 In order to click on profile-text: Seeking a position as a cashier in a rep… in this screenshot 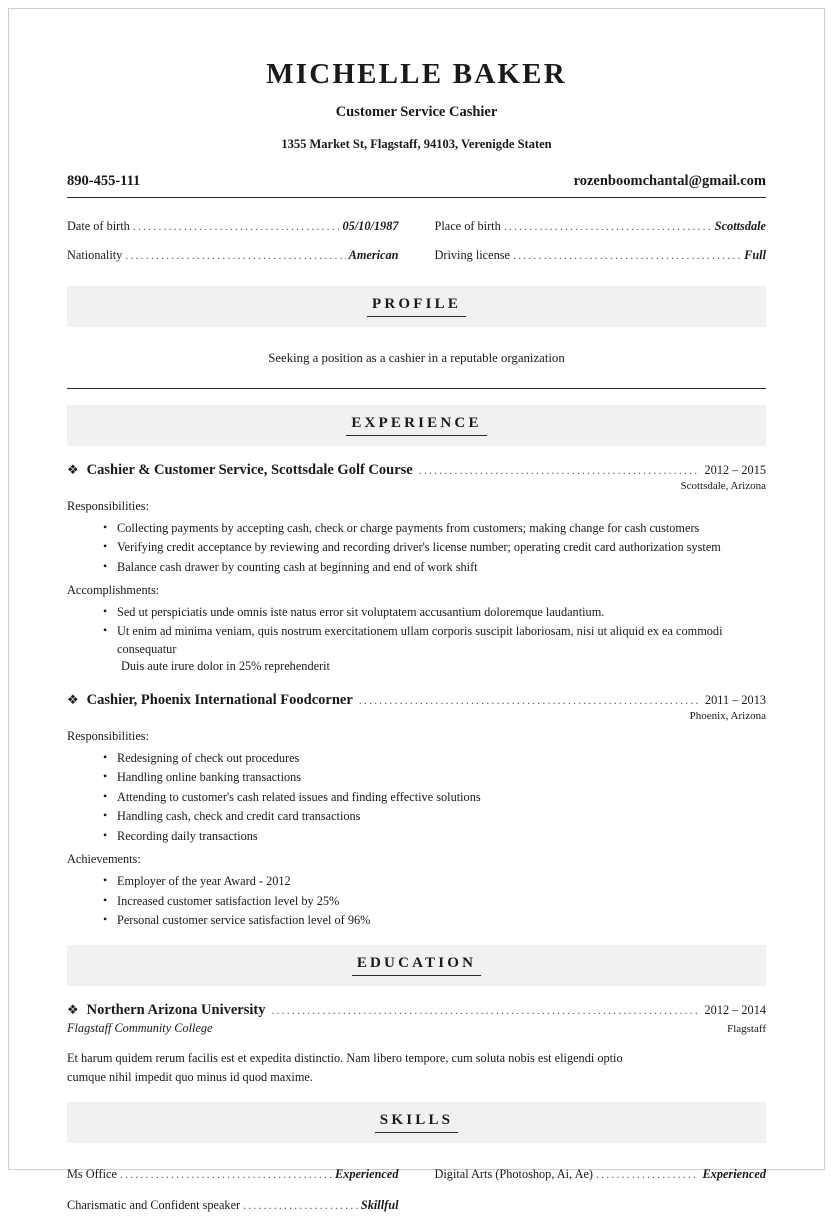, I will do `click(416, 357)`.